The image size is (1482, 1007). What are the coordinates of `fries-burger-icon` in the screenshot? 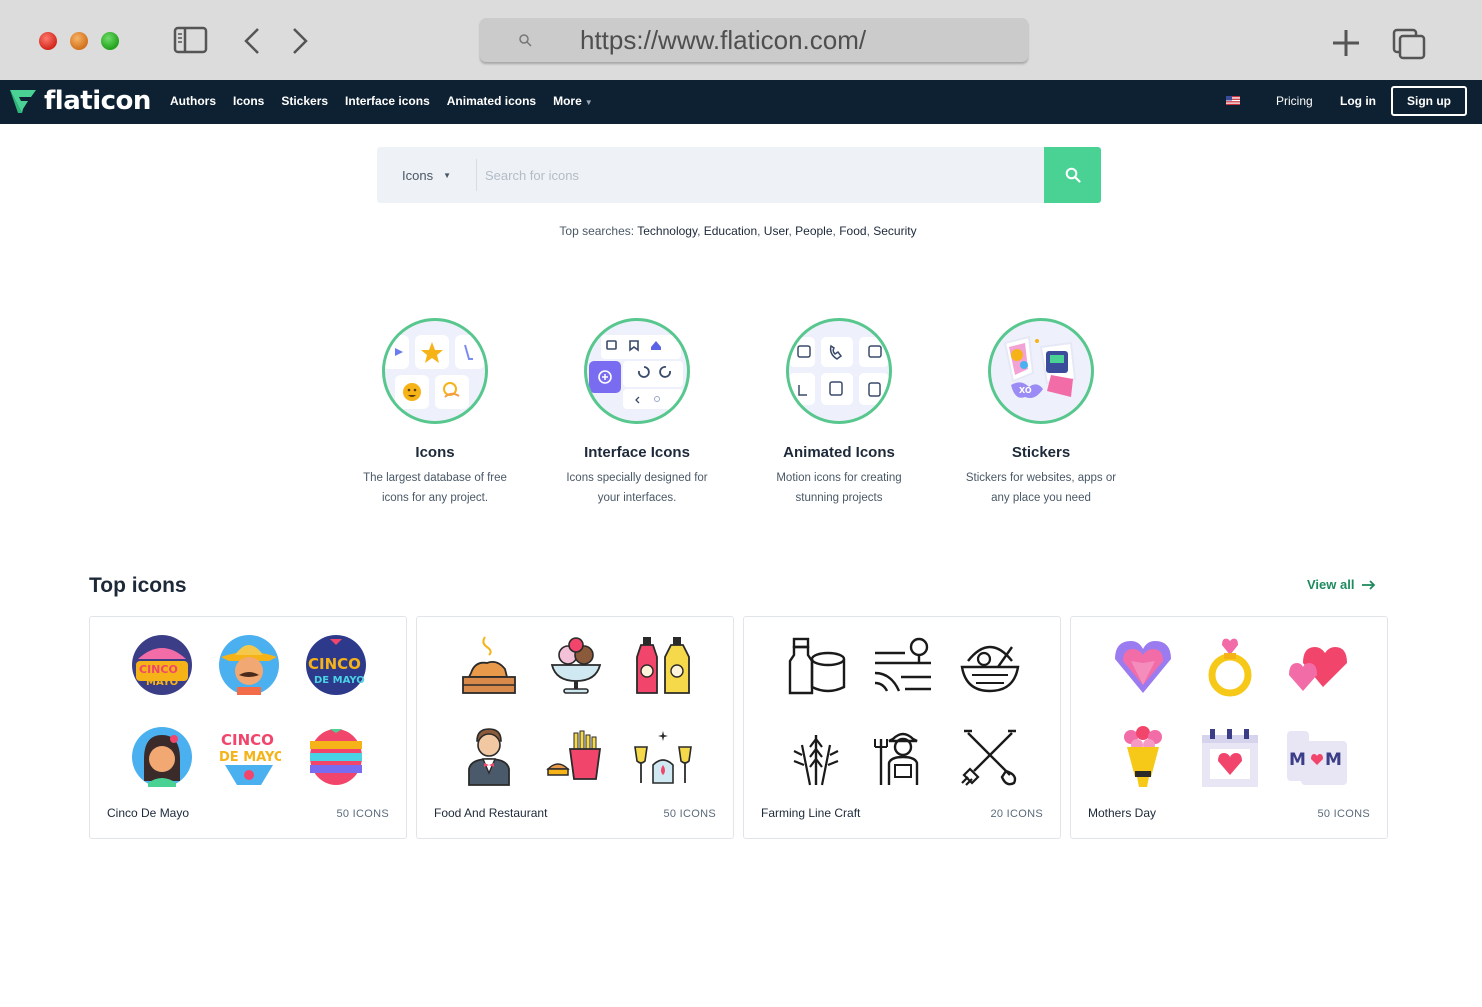 It's located at (574, 755).